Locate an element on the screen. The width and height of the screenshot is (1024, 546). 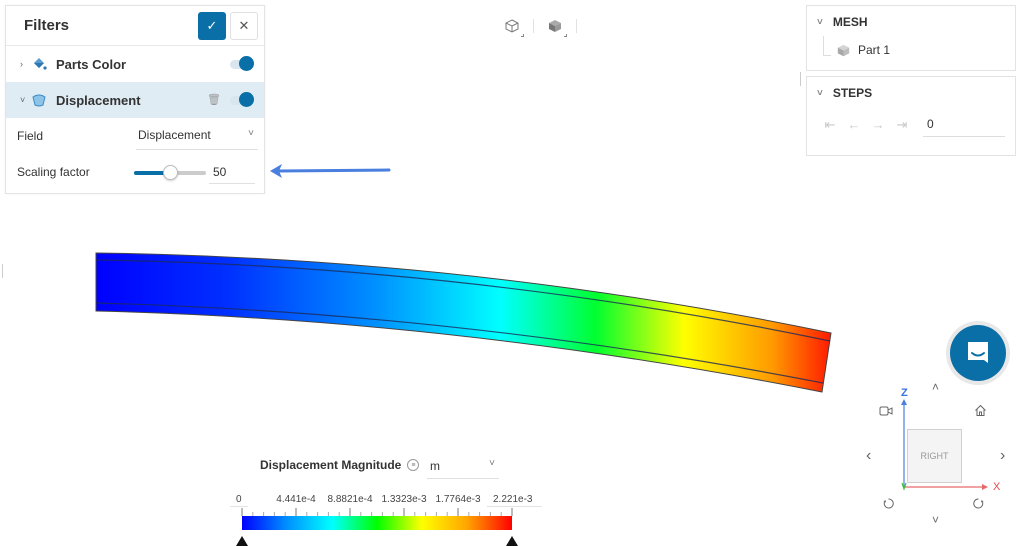
chat-button is located at coordinates (978, 353).